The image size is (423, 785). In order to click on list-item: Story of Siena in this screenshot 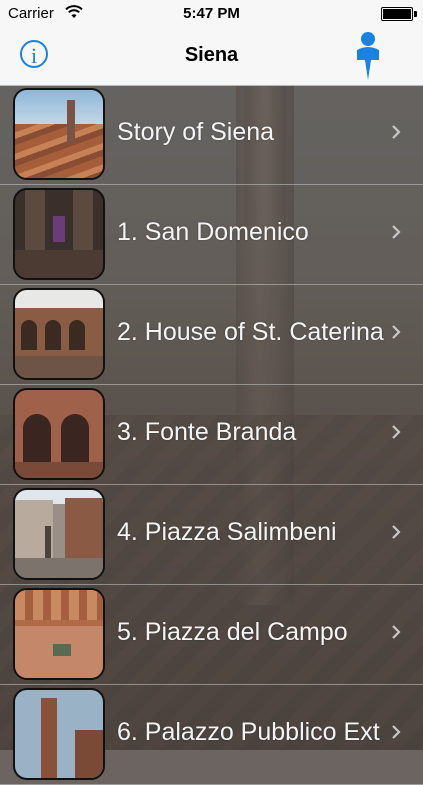, I will do `click(211, 135)`.